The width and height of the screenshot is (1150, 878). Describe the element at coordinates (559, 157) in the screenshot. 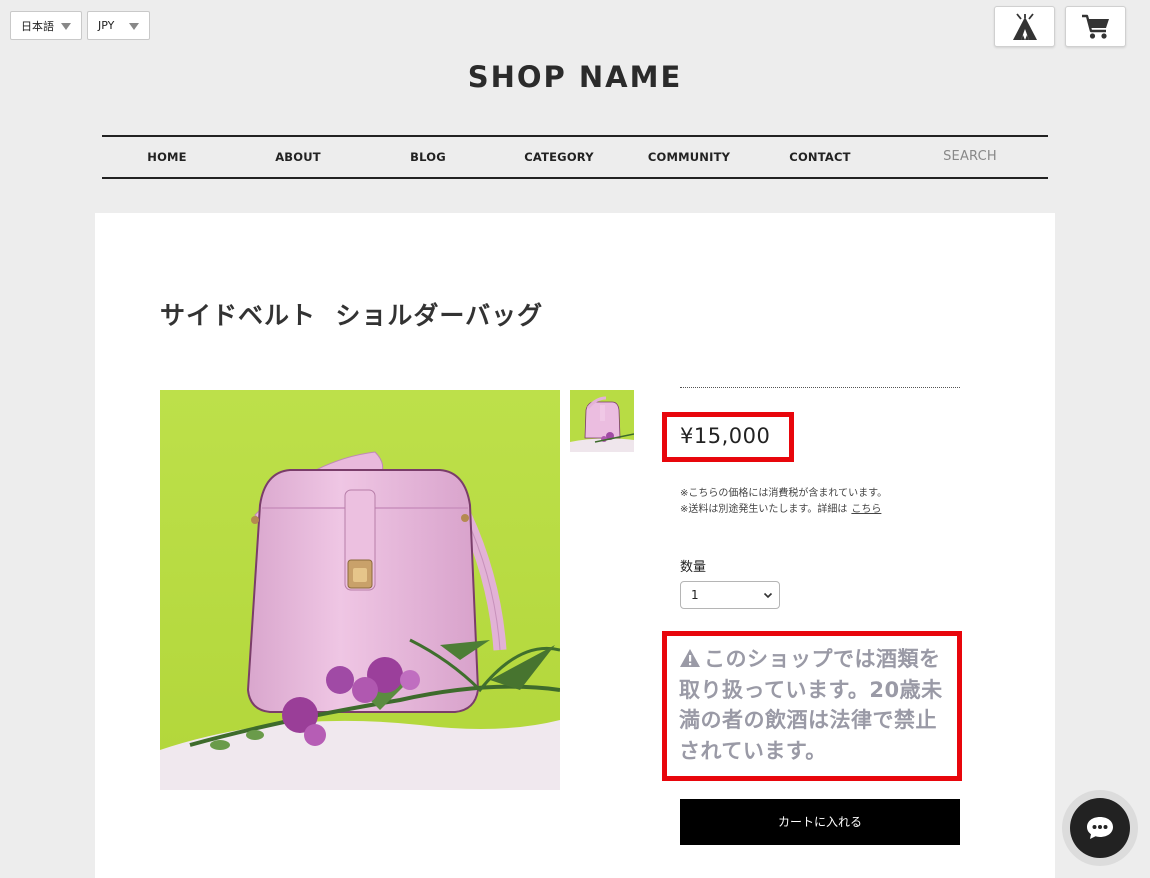

I see `nav-category: CATEGORY` at that location.